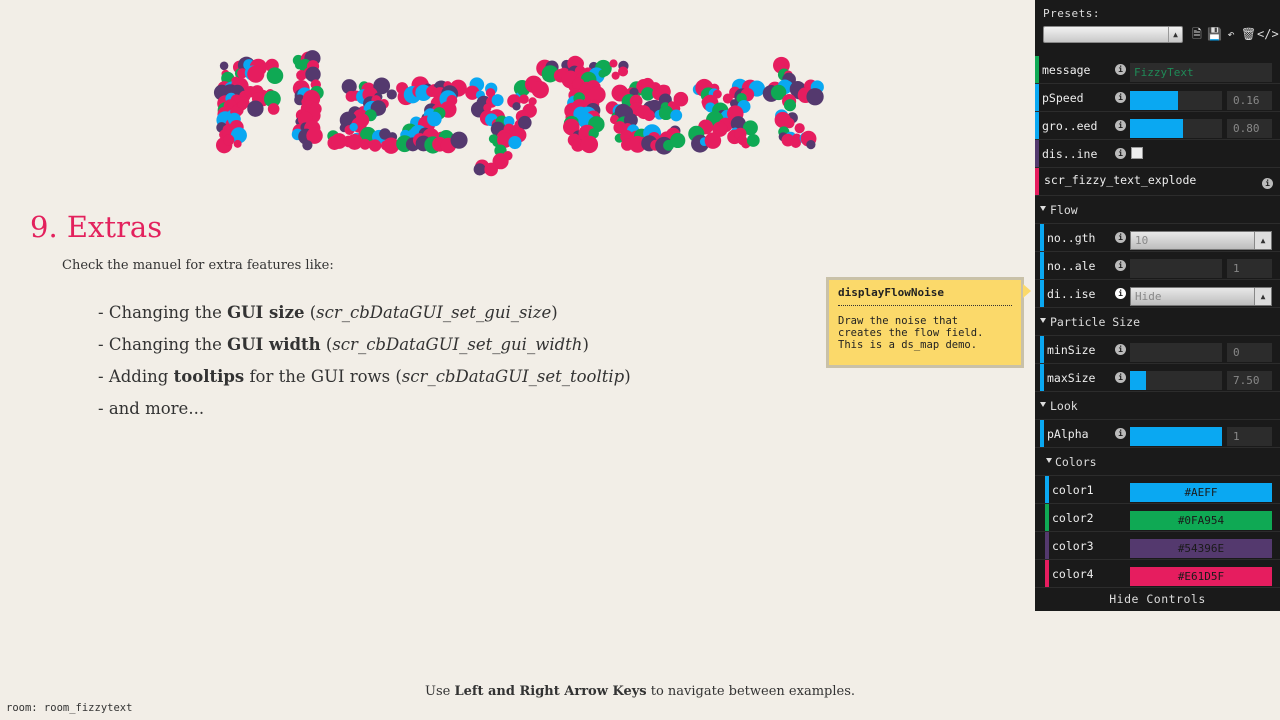  I want to click on save-icon: 💾, so click(1214, 34).